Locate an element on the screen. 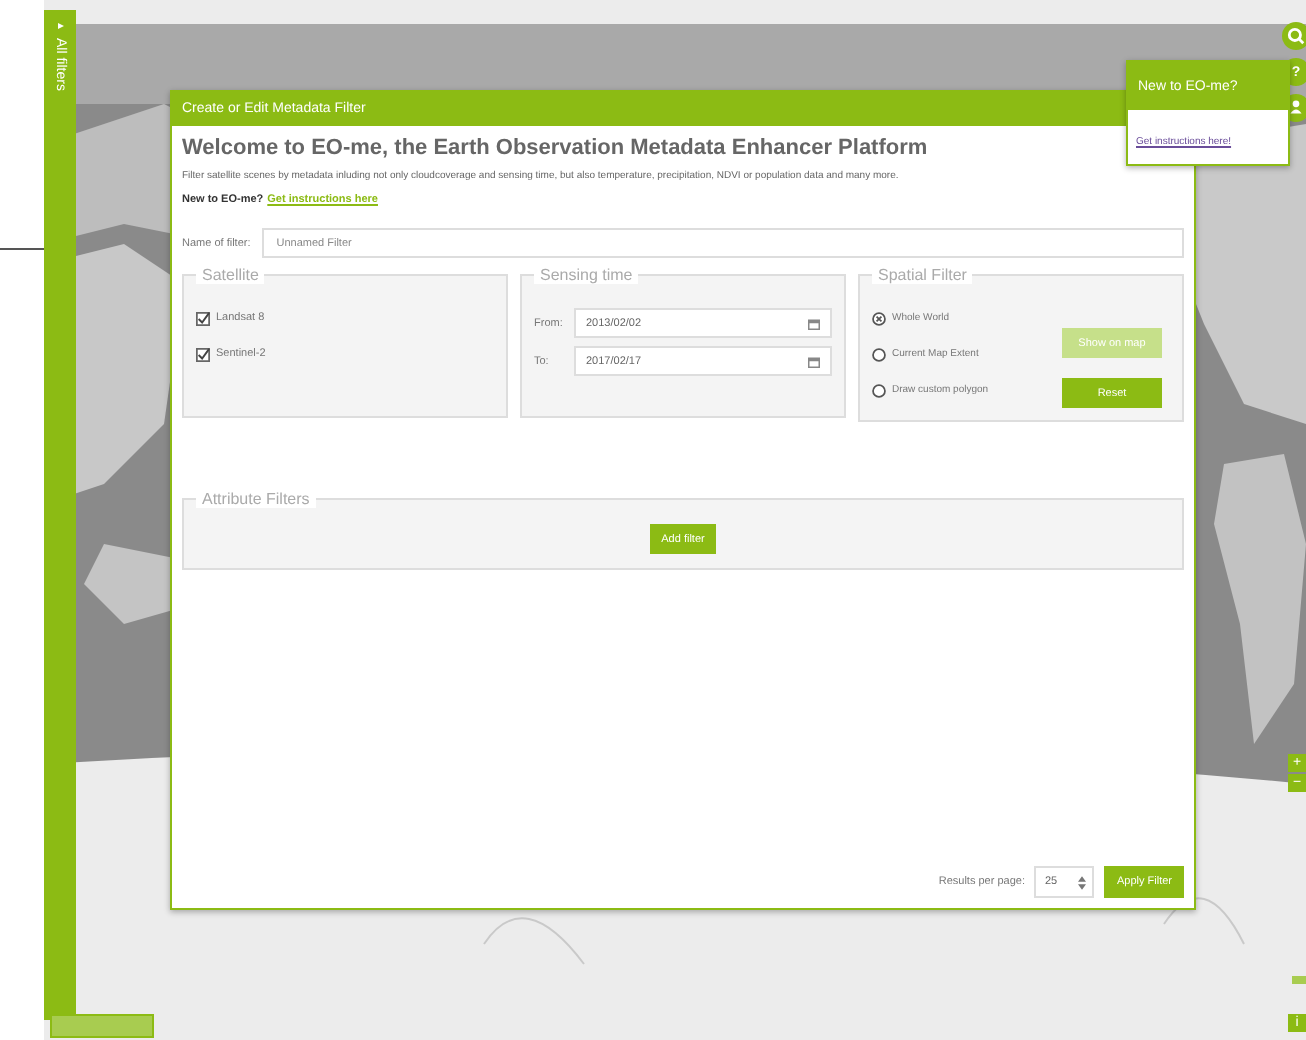  welcome-heading: Welcome to EO-me, the Earth Observation Metadata Enhancer Platform is located at coordinates (555, 148).